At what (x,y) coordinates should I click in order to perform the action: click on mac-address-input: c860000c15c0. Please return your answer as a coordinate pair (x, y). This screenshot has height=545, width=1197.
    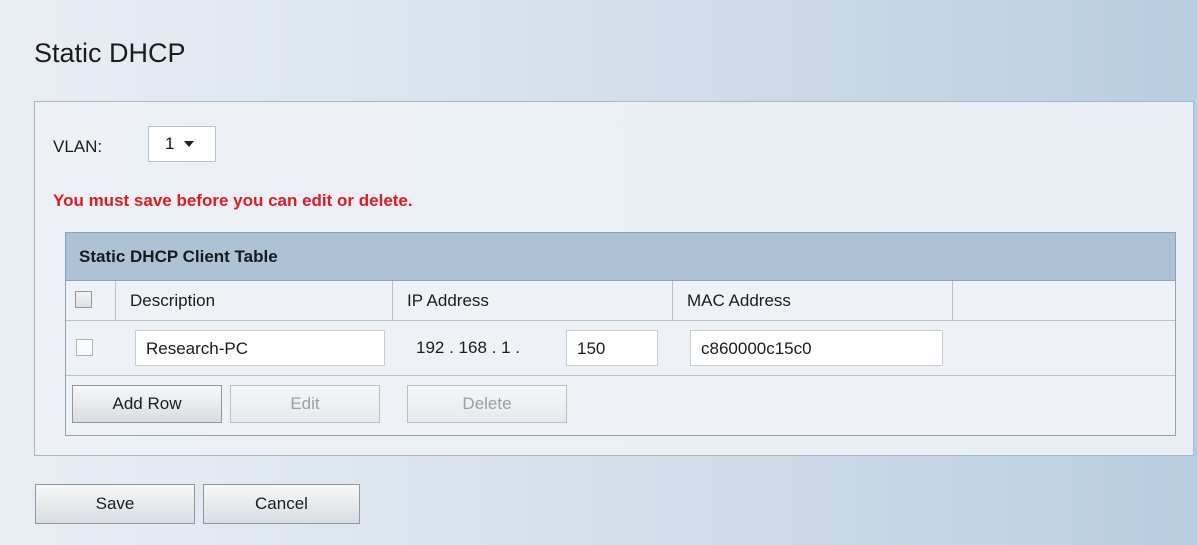
    Looking at the image, I should click on (816, 348).